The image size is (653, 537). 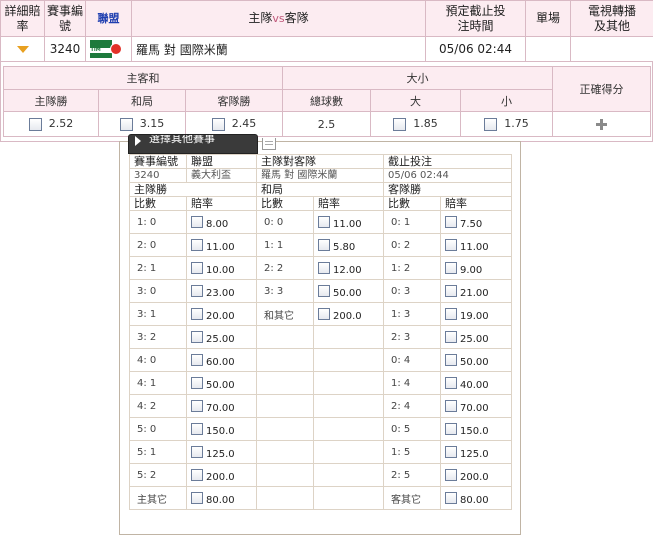 I want to click on home-score-odds: 70.00, so click(x=220, y=408).